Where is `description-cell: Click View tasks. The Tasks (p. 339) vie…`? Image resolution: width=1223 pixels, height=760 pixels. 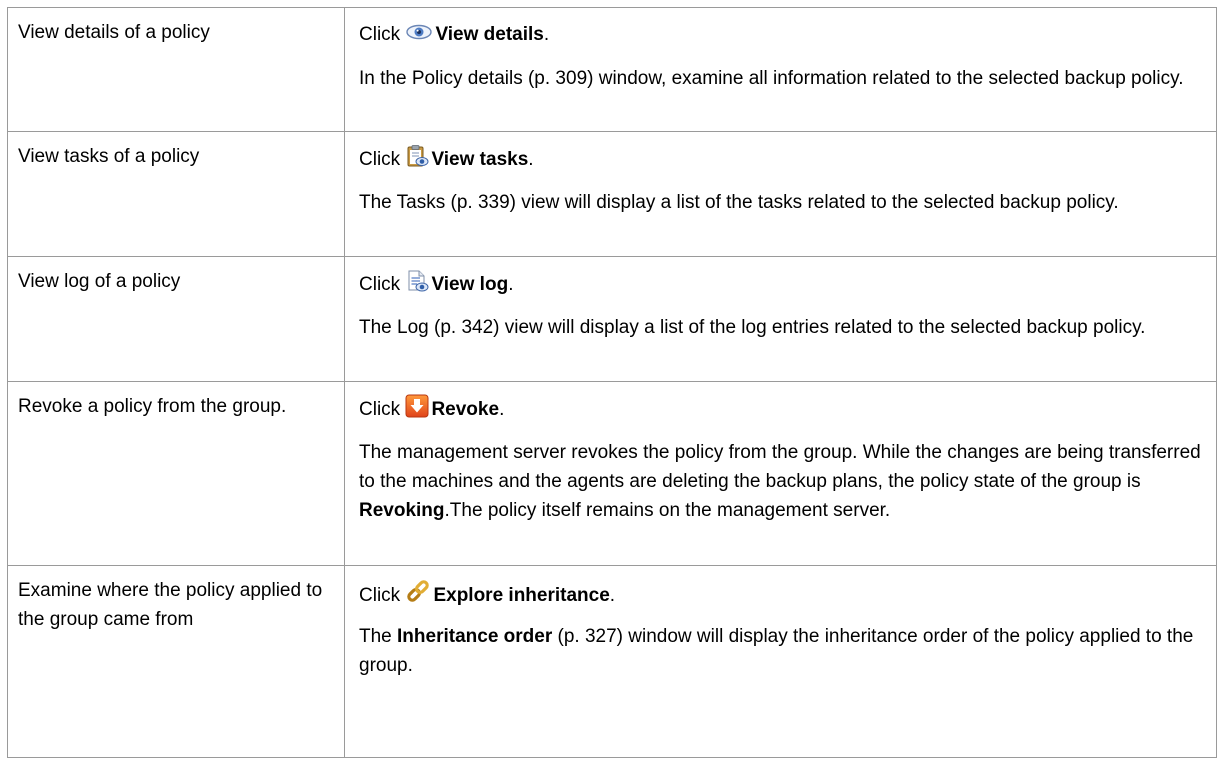
description-cell: Click View tasks. The Tasks (p. 339) vie… is located at coordinates (780, 194).